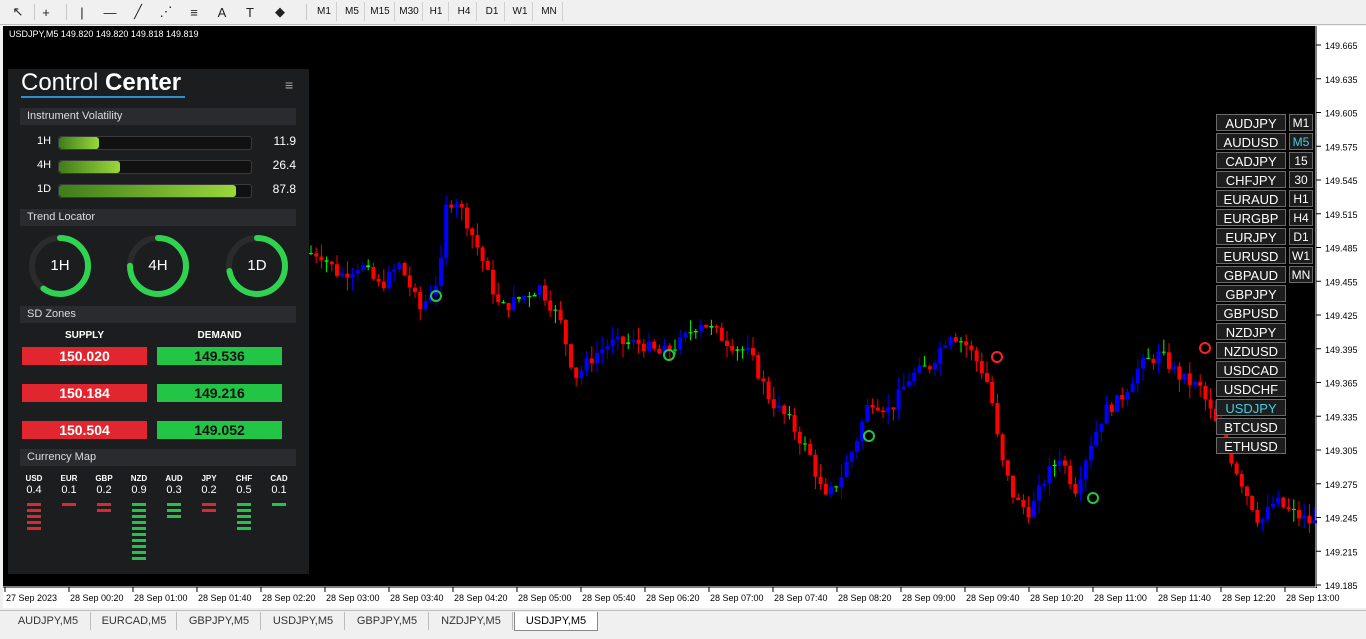  Describe the element at coordinates (1251, 369) in the screenshot. I see `symbol-button-usdcad: USDCAD` at that location.